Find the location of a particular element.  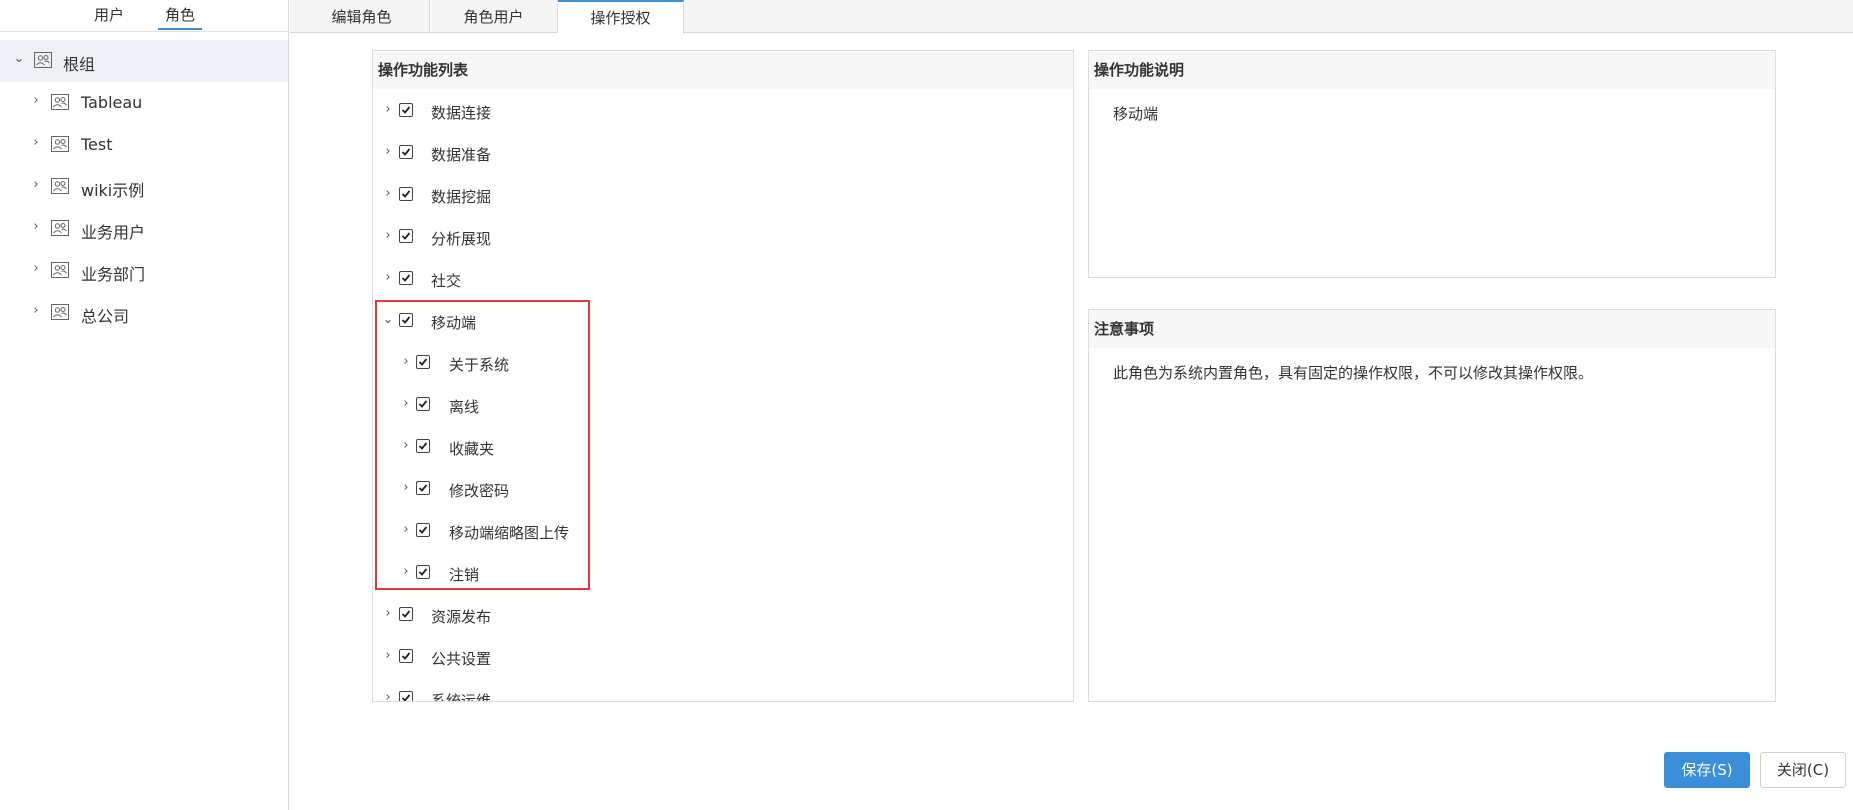

tab-roles: 角色 is located at coordinates (180, 17).